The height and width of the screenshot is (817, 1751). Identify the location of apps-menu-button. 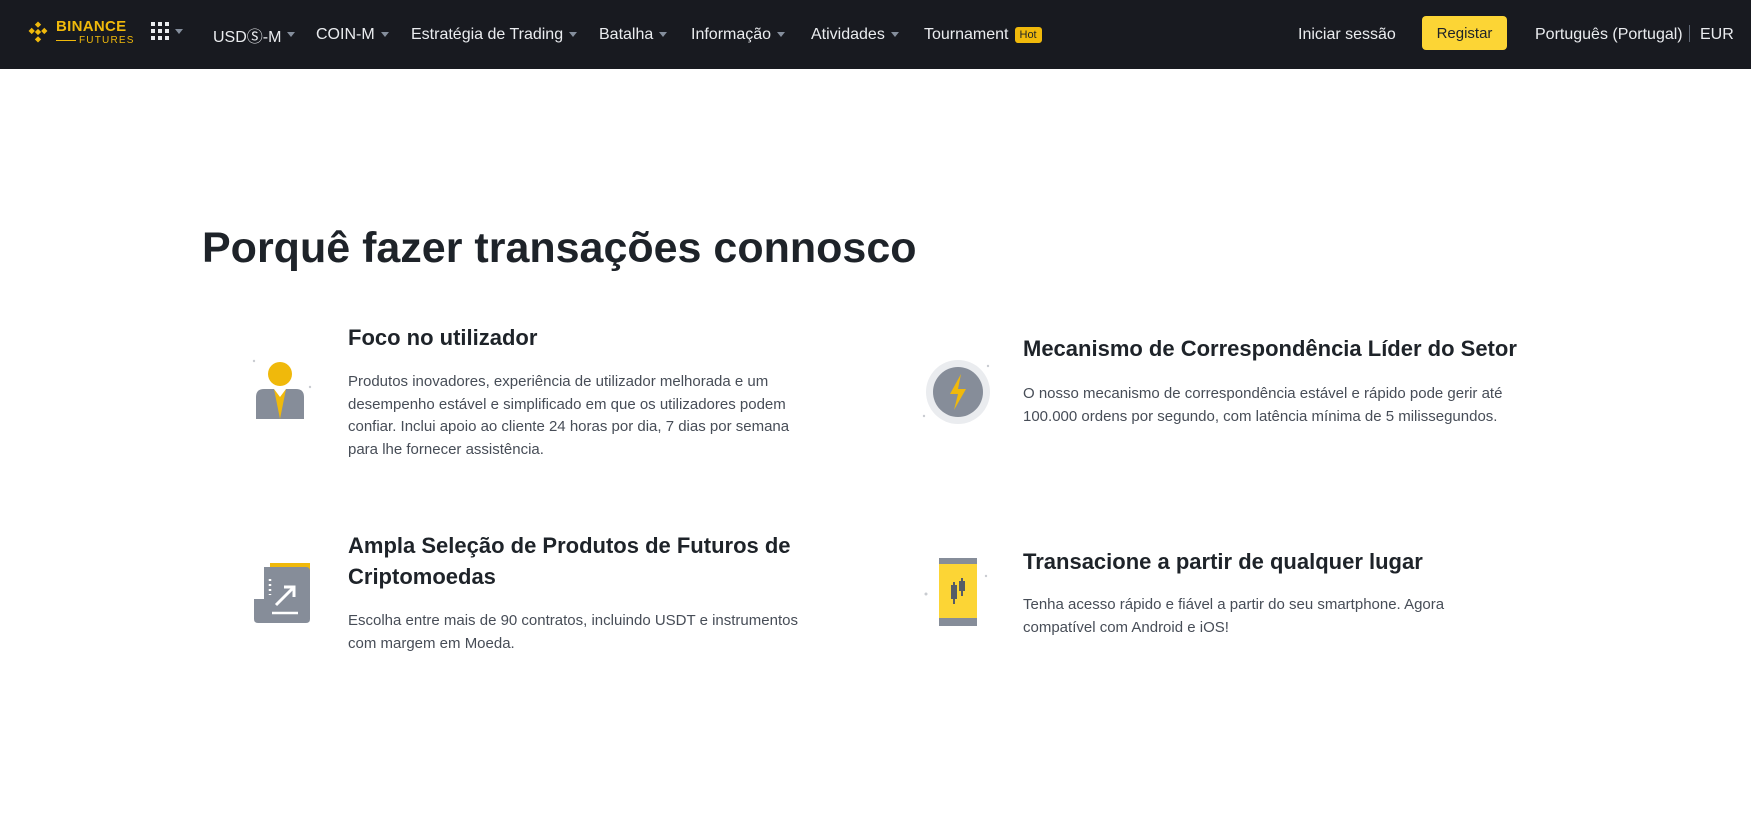
(167, 31).